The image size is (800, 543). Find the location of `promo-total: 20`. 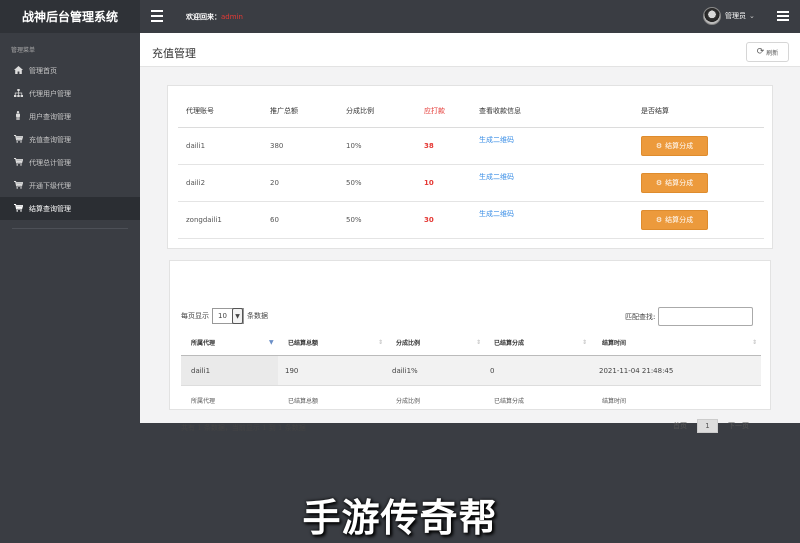

promo-total: 20 is located at coordinates (274, 183).